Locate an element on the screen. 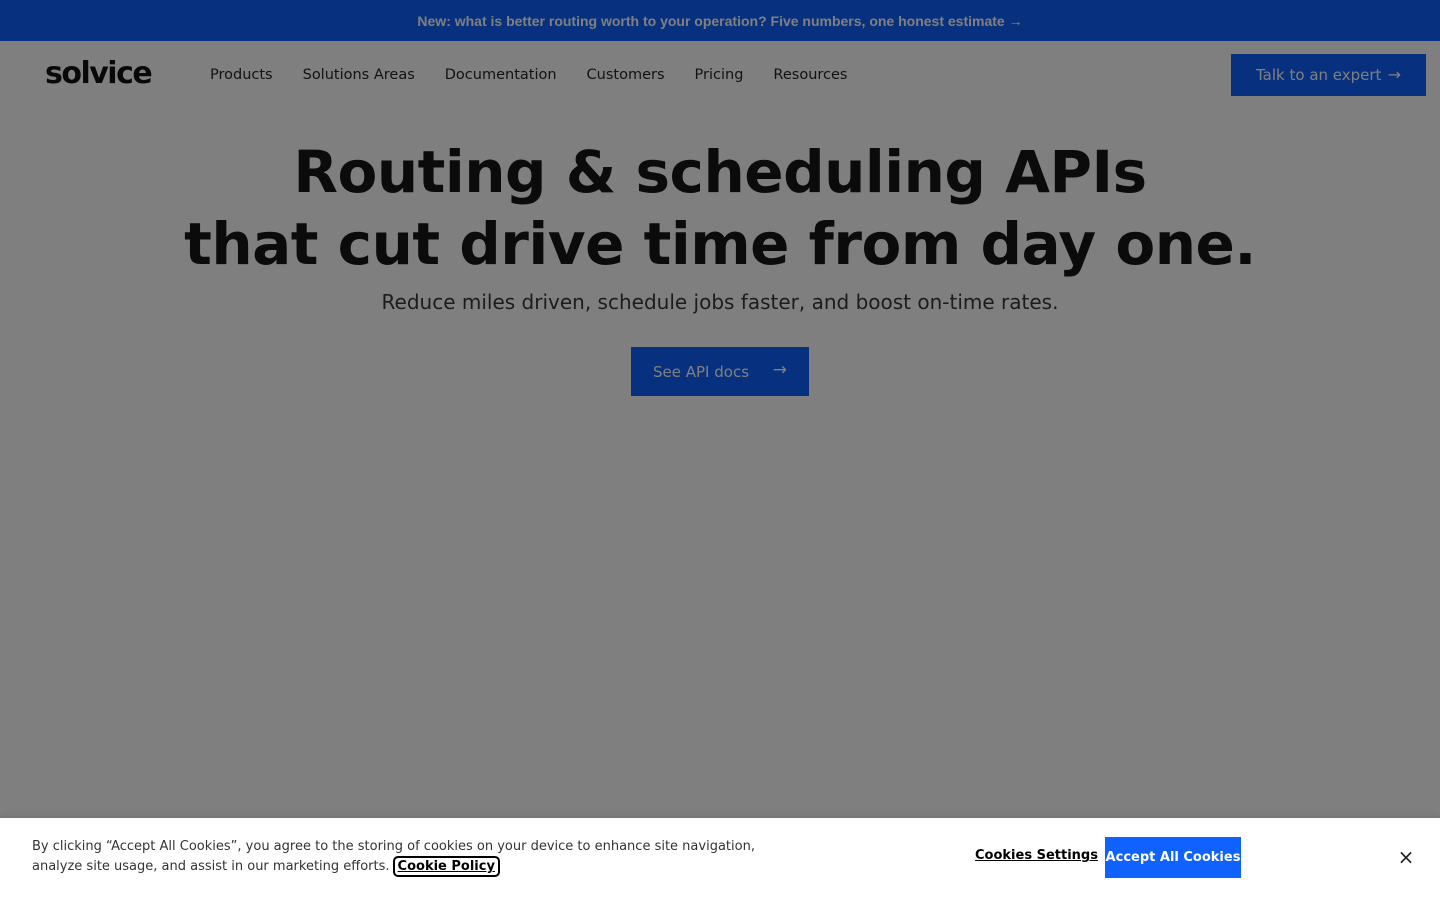 The width and height of the screenshot is (1440, 900). close-icon: × is located at coordinates (1406, 857).